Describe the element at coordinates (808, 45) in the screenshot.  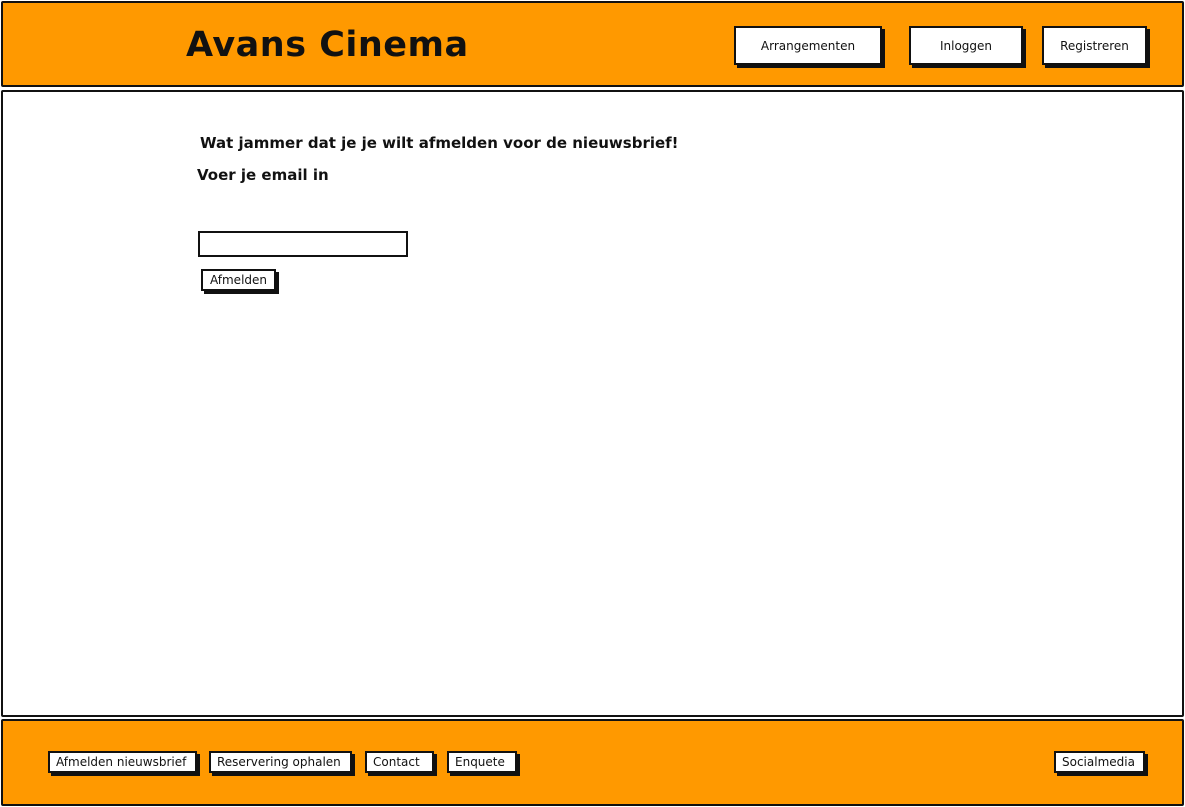
I see `arrangementen-button: Arrangementen` at that location.